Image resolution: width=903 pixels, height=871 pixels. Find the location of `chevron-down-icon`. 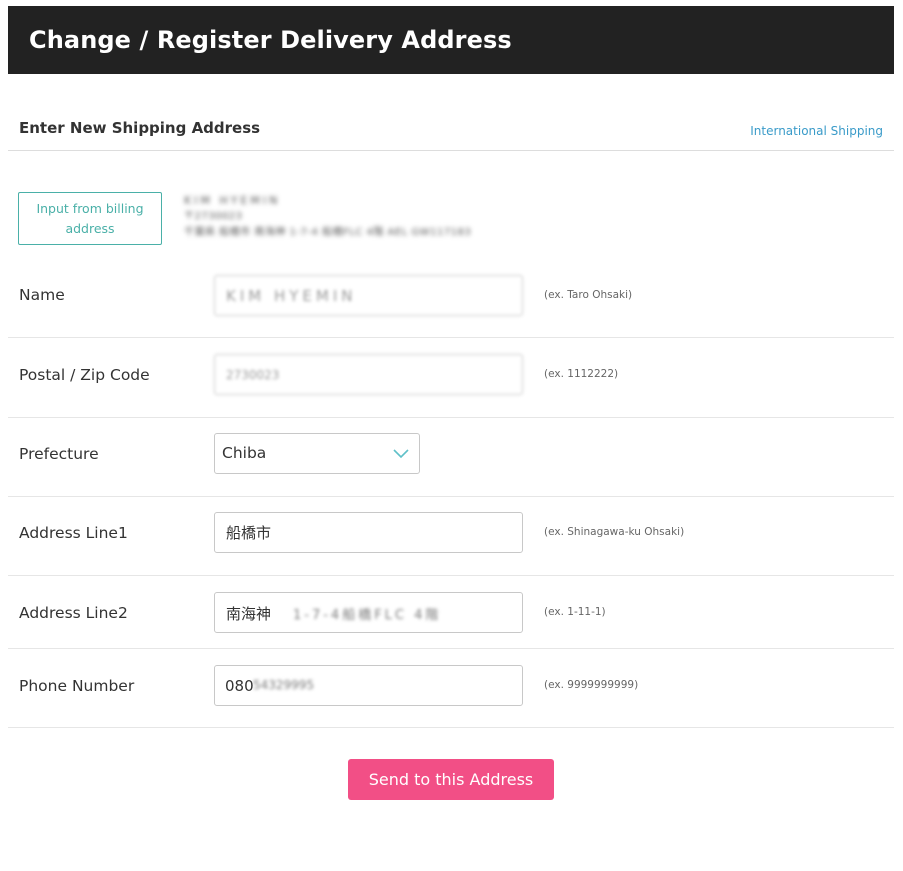

chevron-down-icon is located at coordinates (401, 454).